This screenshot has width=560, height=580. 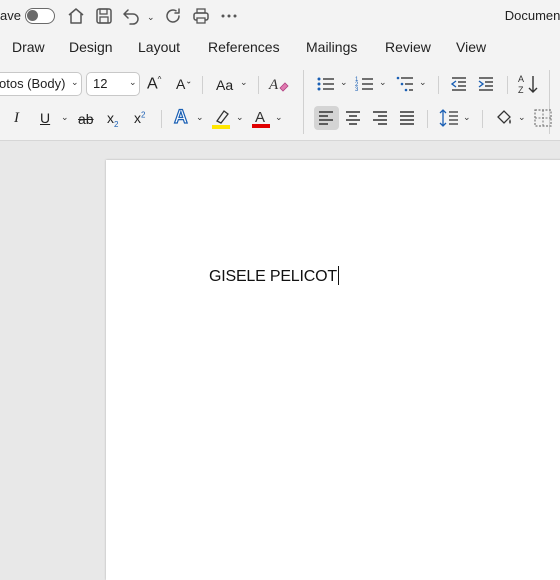 What do you see at coordinates (100, 83) in the screenshot?
I see `font-size-value: 12` at bounding box center [100, 83].